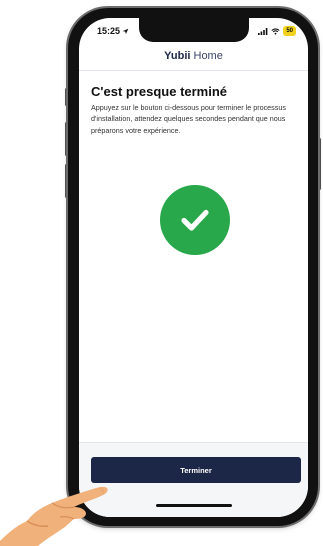 Image resolution: width=323 pixels, height=546 pixels. I want to click on battery-icon: 50, so click(289, 31).